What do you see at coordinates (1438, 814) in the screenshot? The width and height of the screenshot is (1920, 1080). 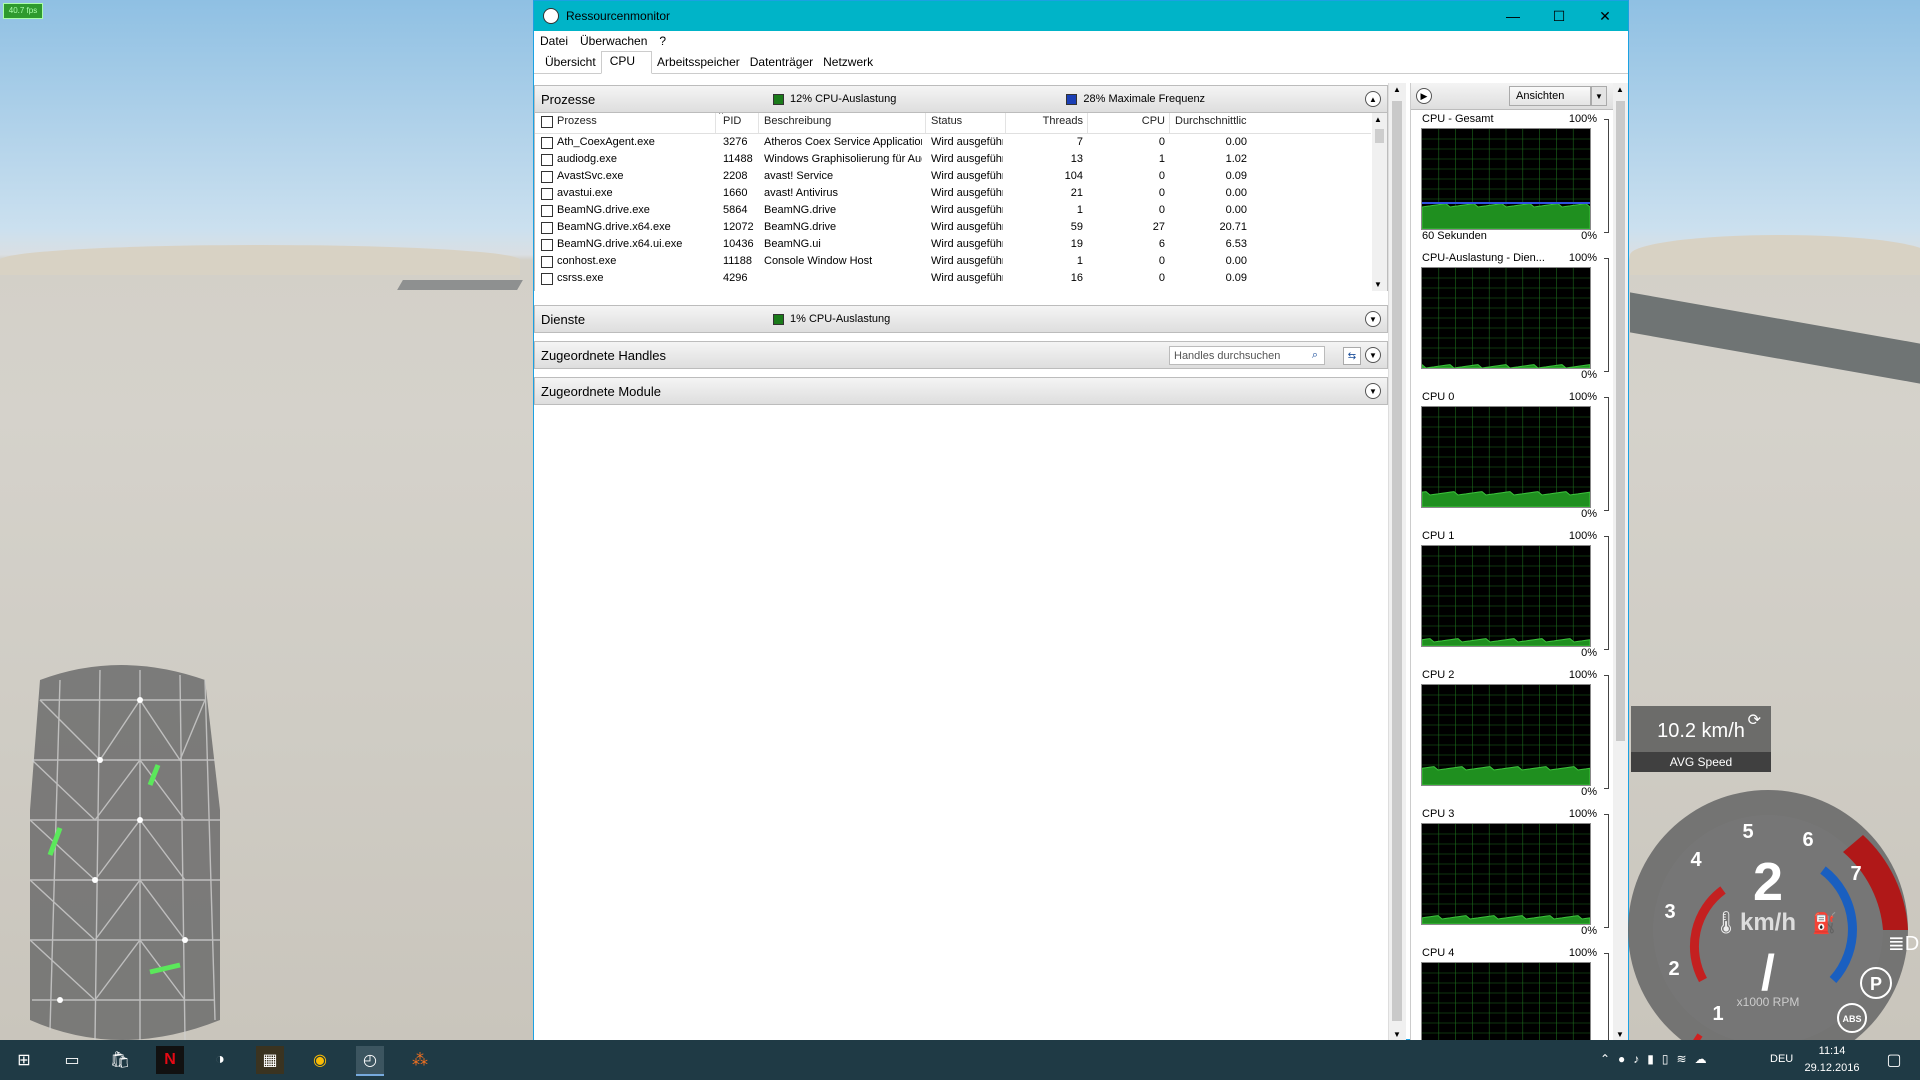 I see `graph-title: CPU 3` at bounding box center [1438, 814].